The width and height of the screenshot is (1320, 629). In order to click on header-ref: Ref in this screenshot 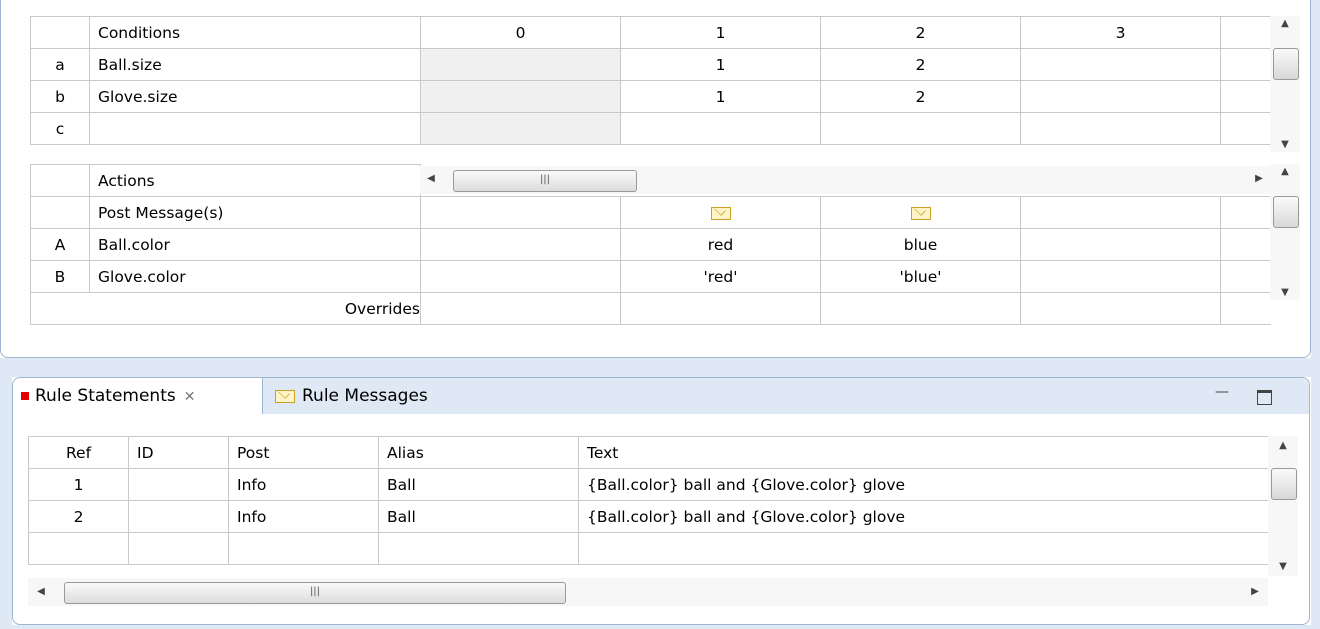, I will do `click(78, 452)`.